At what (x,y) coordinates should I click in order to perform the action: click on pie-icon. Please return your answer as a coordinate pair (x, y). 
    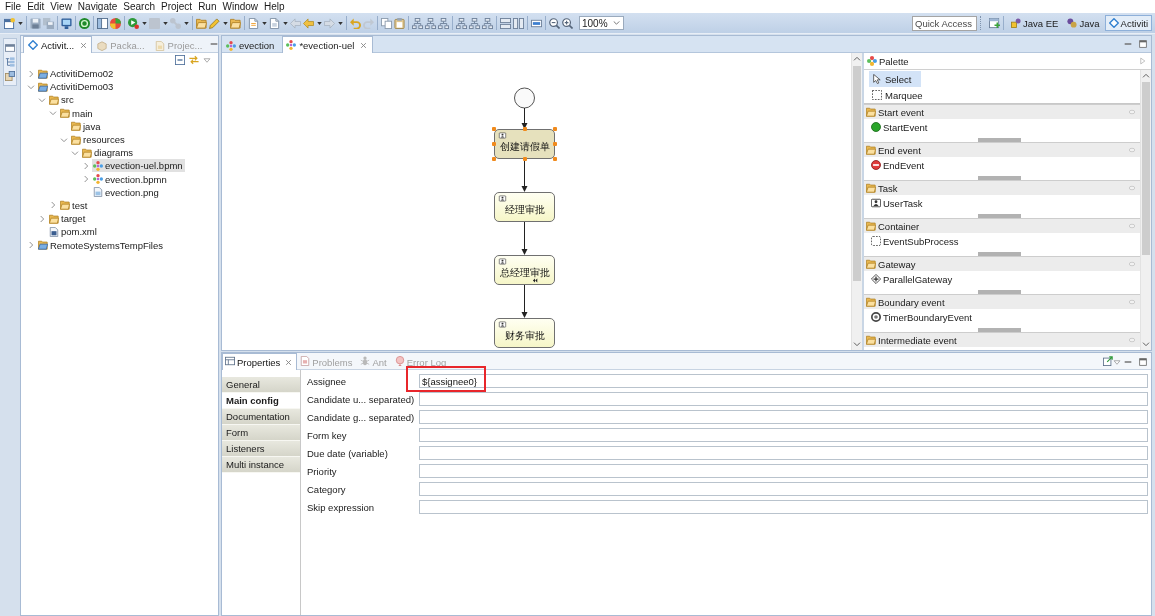
    Looking at the image, I should click on (115, 23).